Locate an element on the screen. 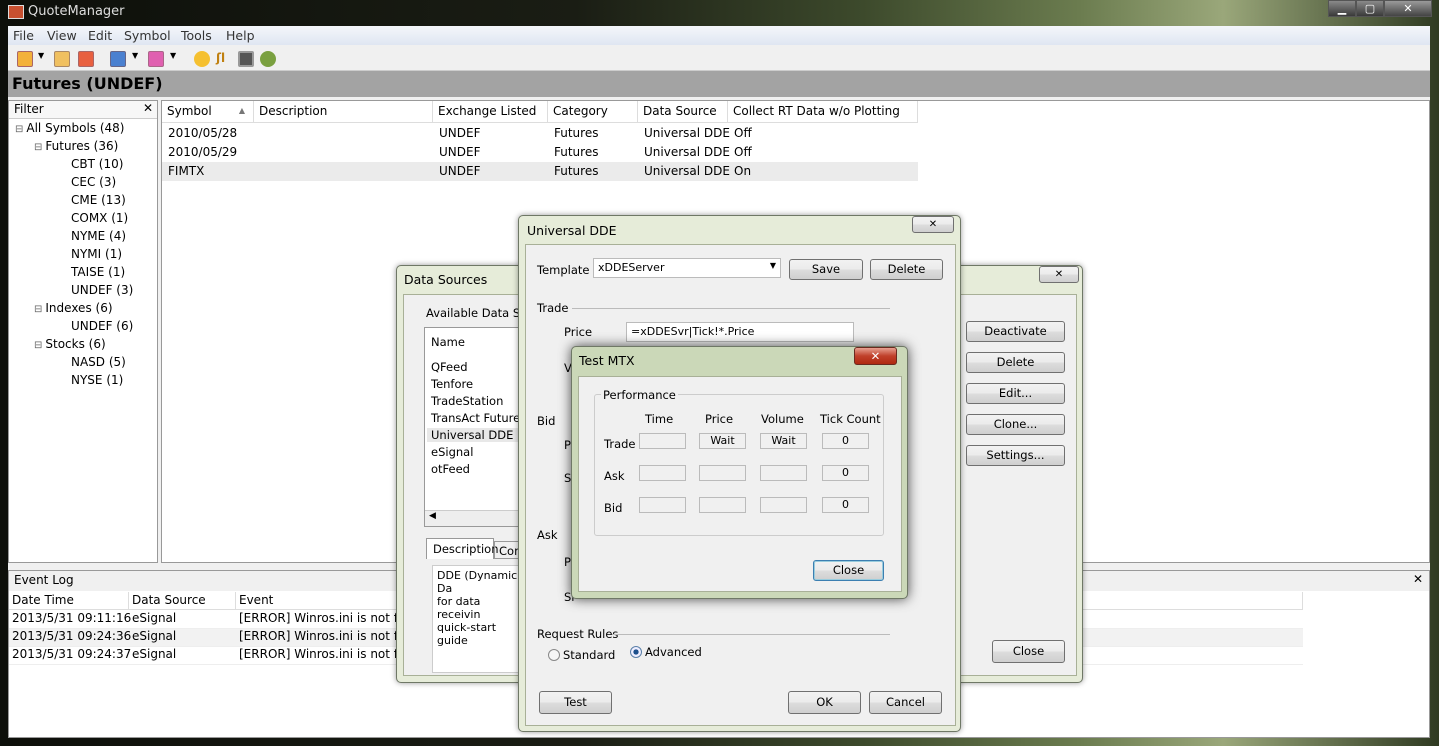 The height and width of the screenshot is (746, 1439). list-item: Universal DDE is located at coordinates (479, 435).